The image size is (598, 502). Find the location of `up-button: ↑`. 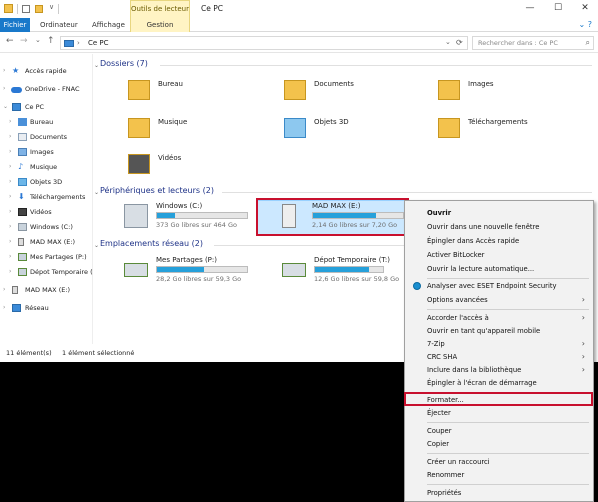

up-button: ↑ is located at coordinates (51, 41).